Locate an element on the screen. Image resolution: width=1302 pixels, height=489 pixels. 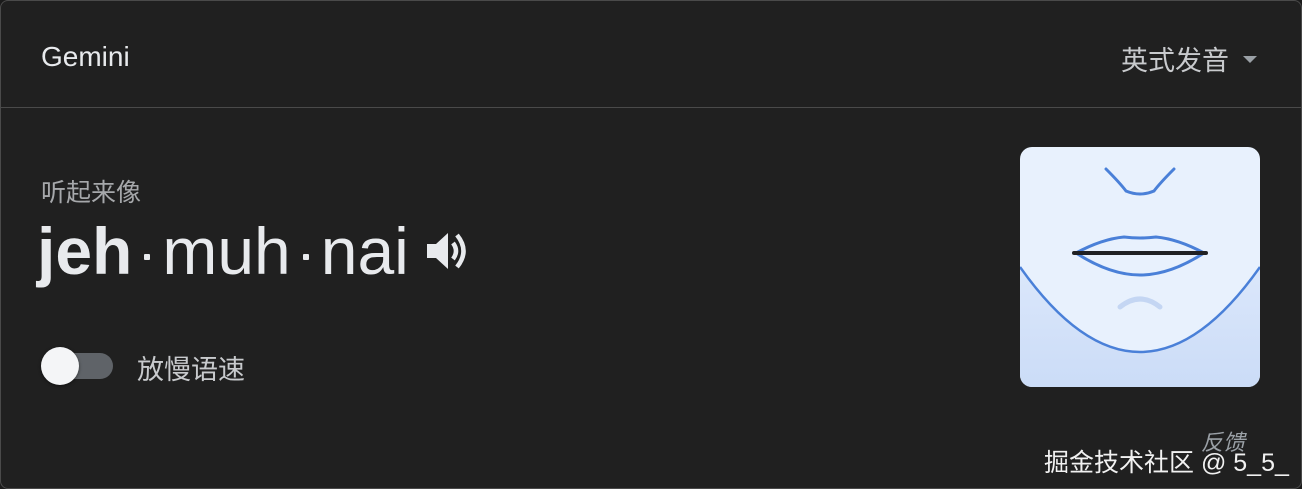
sounds-like-label: 听起来像 is located at coordinates (91, 193).